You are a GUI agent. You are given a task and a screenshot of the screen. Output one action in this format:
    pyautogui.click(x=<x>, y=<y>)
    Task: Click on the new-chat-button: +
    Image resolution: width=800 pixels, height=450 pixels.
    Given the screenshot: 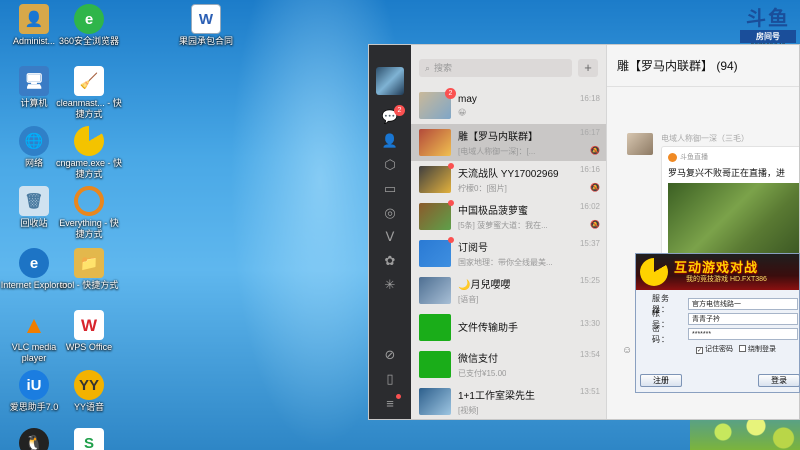 What is the action you would take?
    pyautogui.click(x=588, y=68)
    